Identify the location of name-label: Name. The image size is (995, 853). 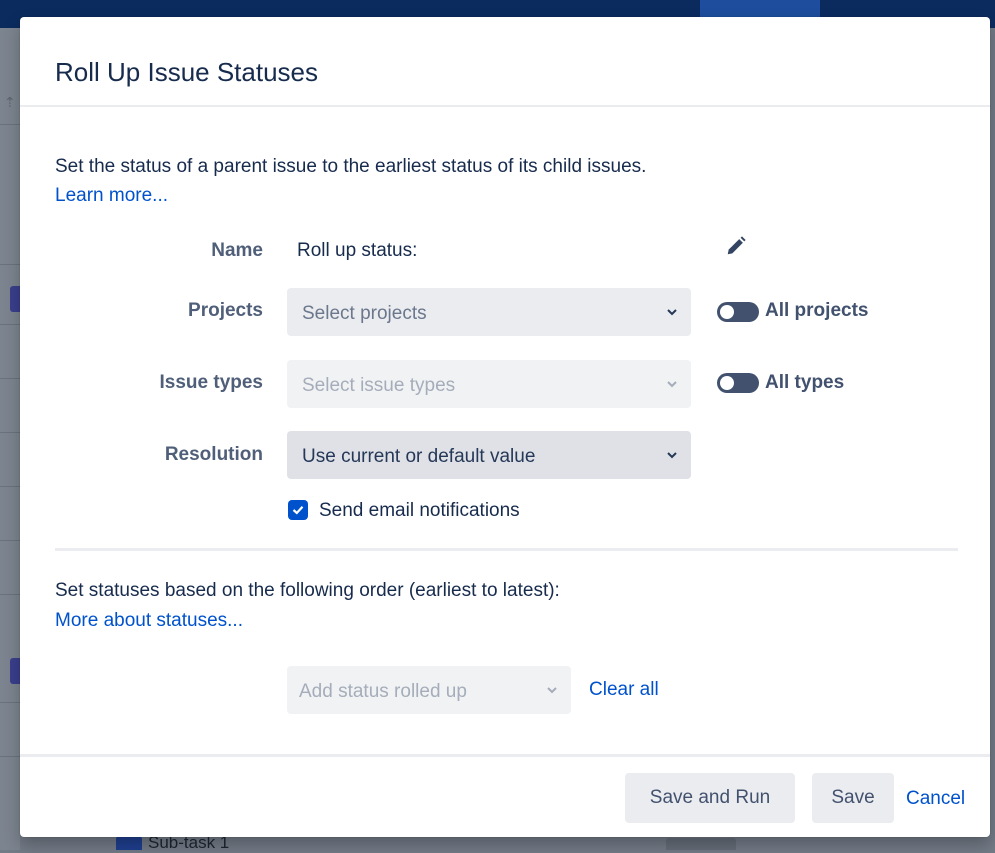
(237, 250).